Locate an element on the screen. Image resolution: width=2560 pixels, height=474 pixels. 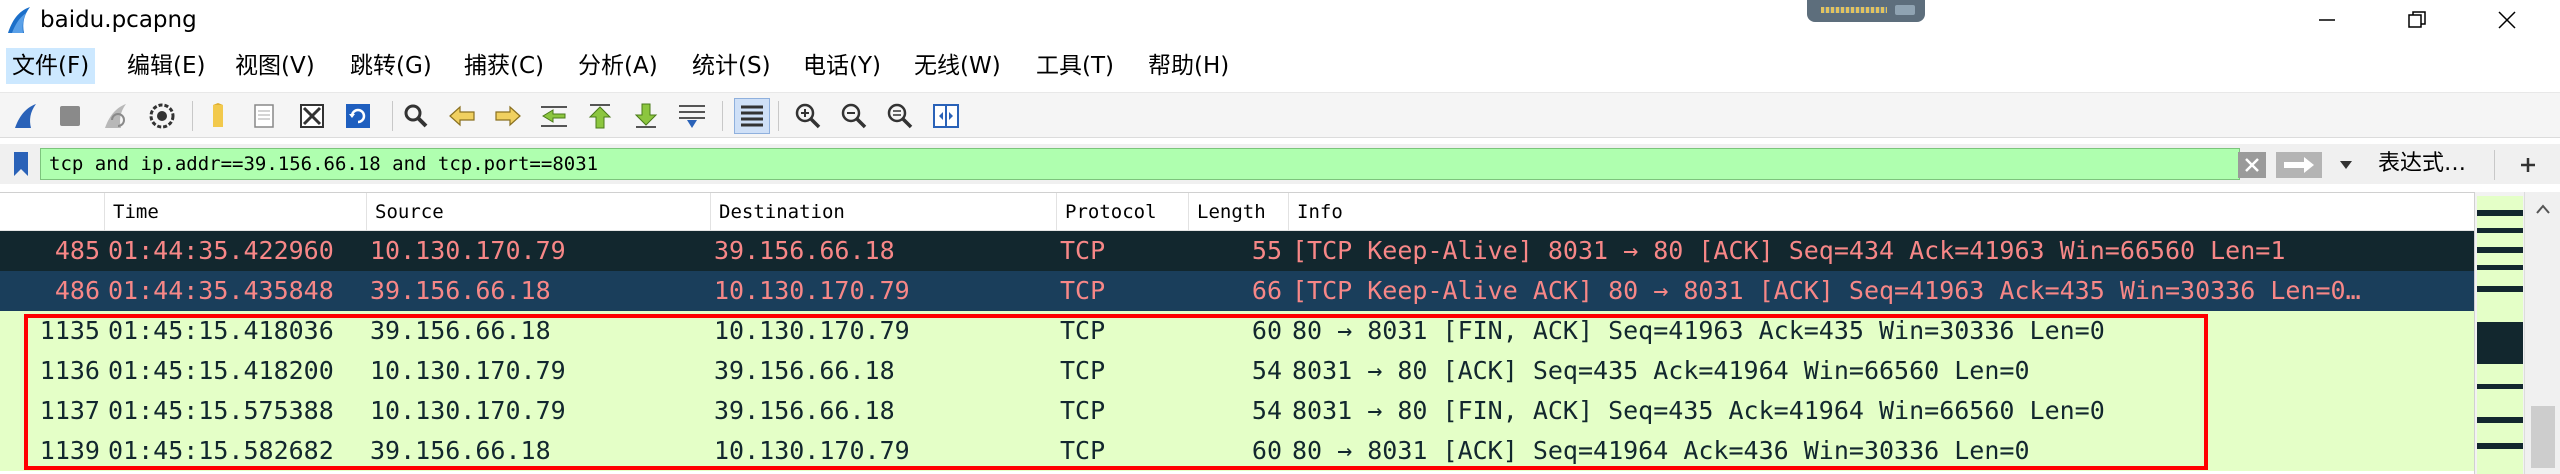
add-filter-button is located at coordinates (2528, 165).